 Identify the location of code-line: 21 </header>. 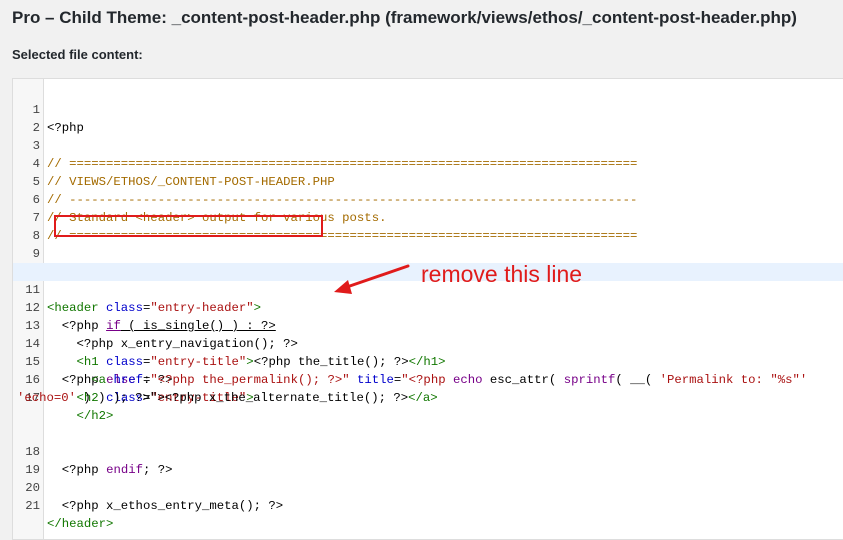
(428, 505).